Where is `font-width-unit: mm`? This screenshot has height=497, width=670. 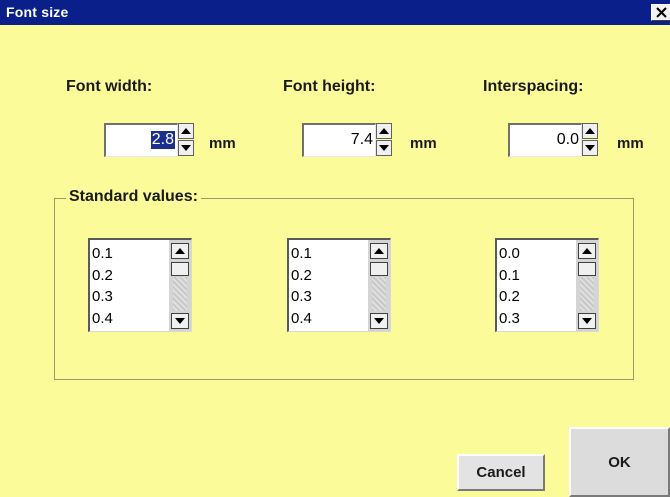 font-width-unit: mm is located at coordinates (222, 143).